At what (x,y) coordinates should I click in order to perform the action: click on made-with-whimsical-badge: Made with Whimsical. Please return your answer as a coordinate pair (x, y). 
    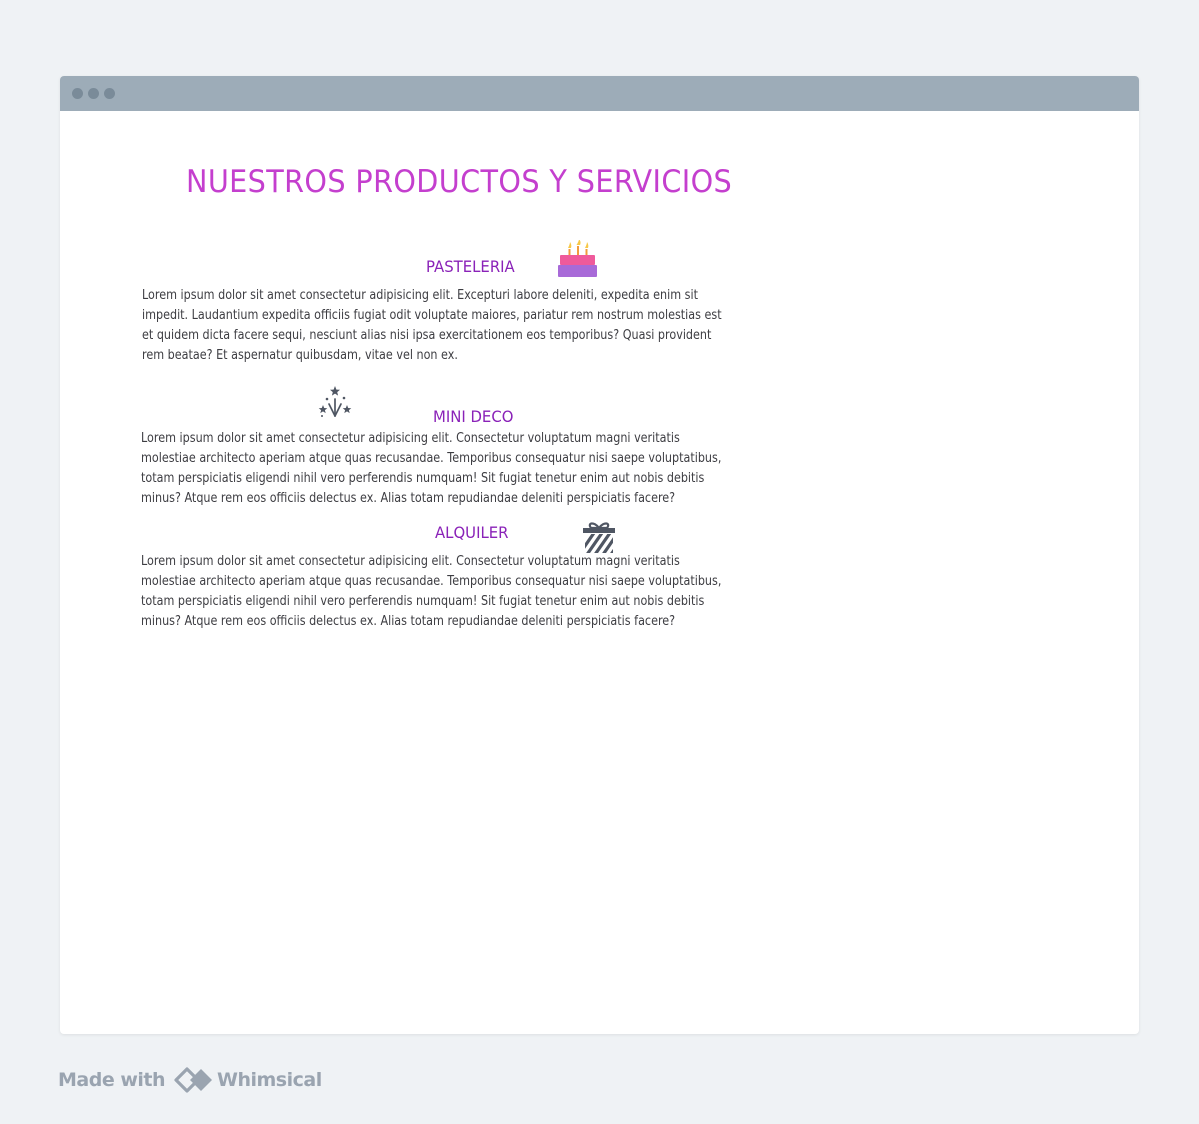
    Looking at the image, I should click on (190, 1080).